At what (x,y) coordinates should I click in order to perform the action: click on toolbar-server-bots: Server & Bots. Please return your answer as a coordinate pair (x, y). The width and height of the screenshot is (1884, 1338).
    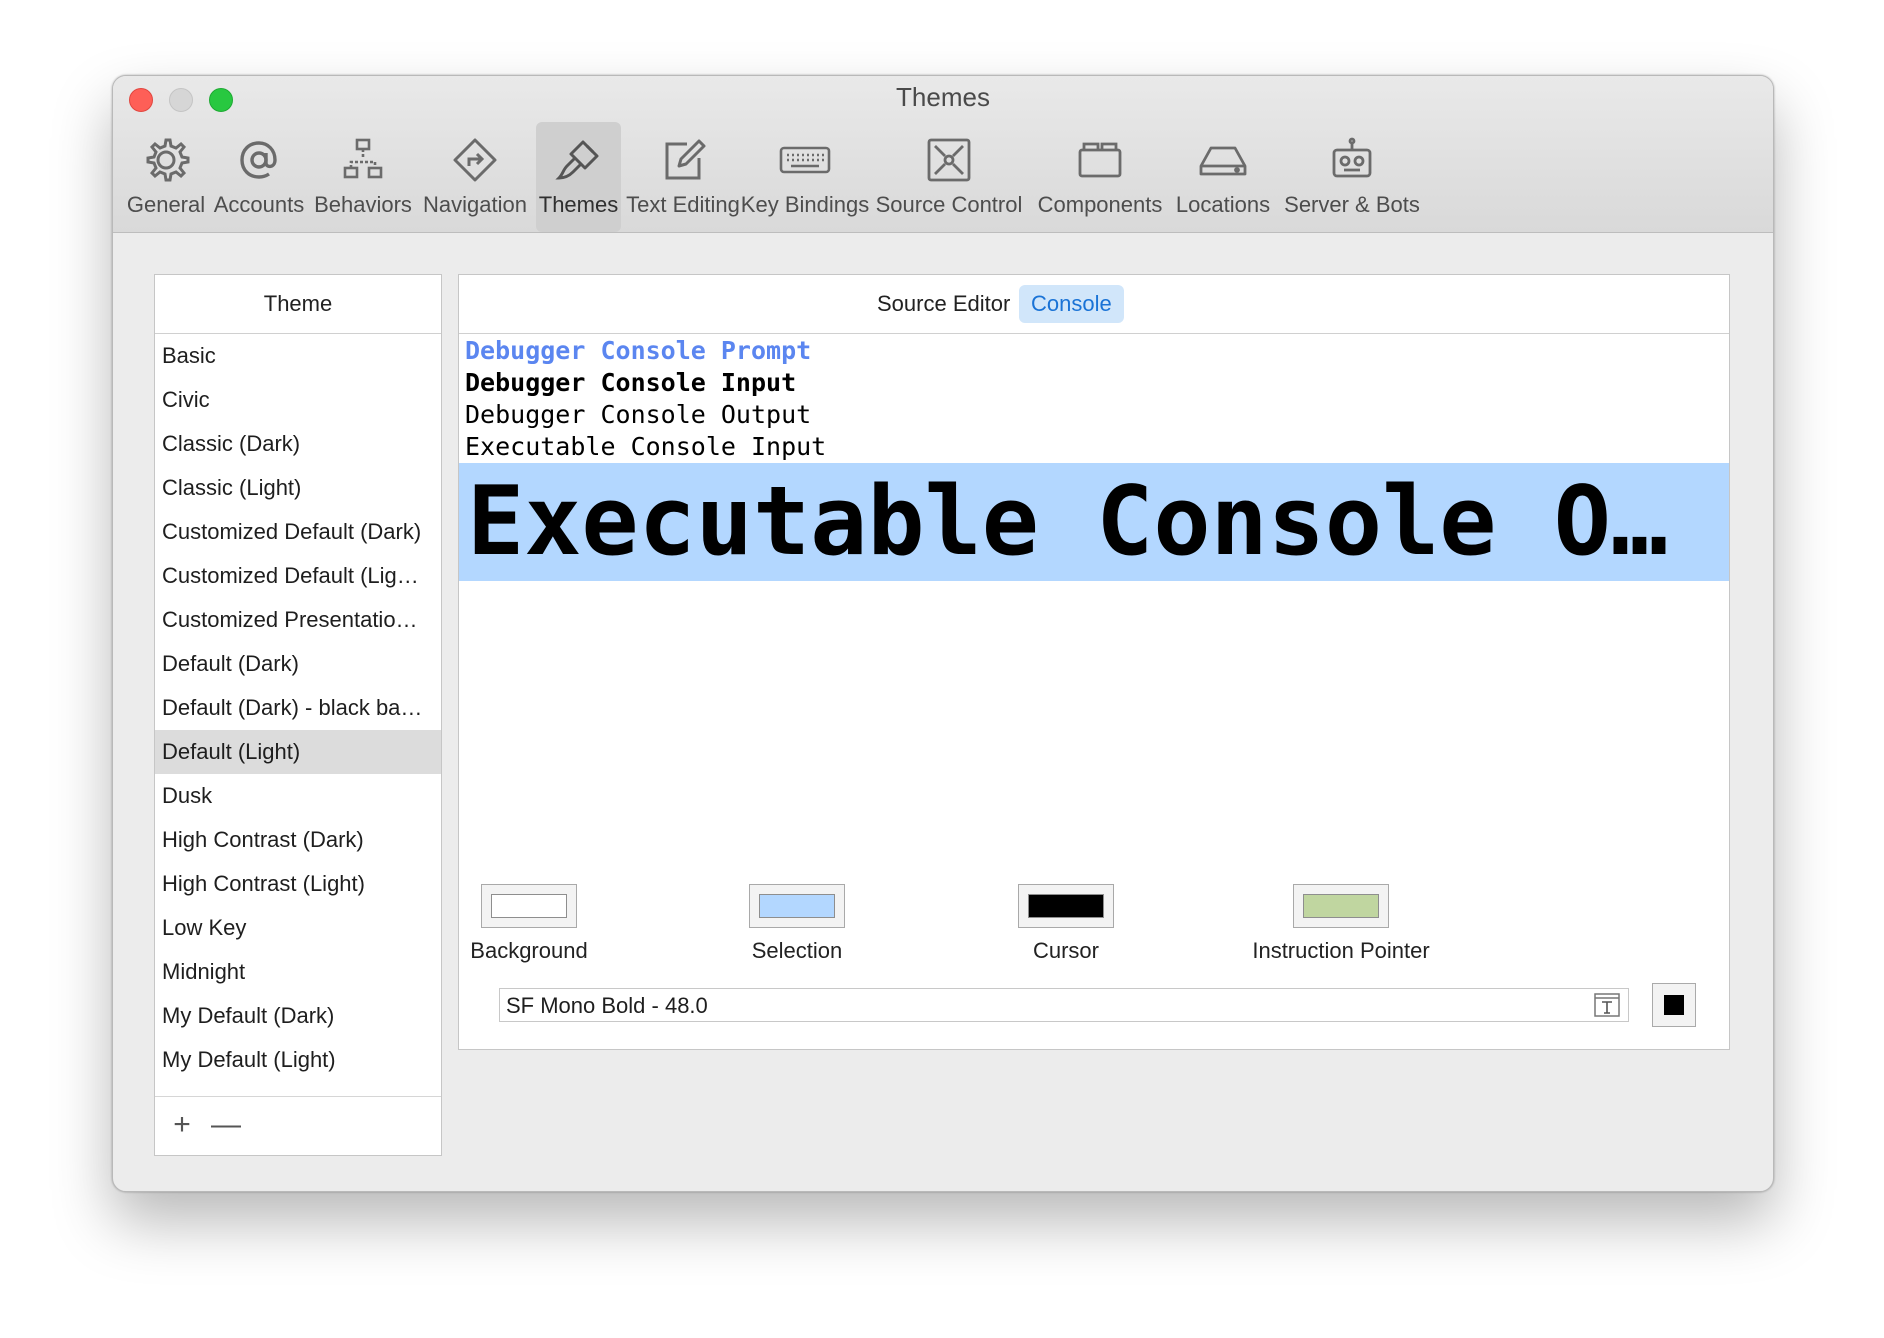
    Looking at the image, I should click on (1352, 177).